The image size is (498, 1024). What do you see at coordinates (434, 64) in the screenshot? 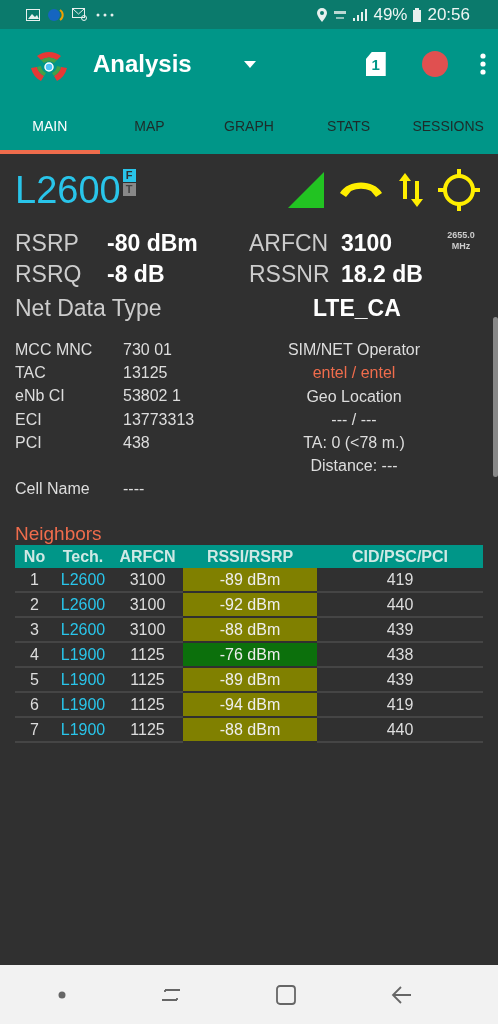
I see `record-button` at bounding box center [434, 64].